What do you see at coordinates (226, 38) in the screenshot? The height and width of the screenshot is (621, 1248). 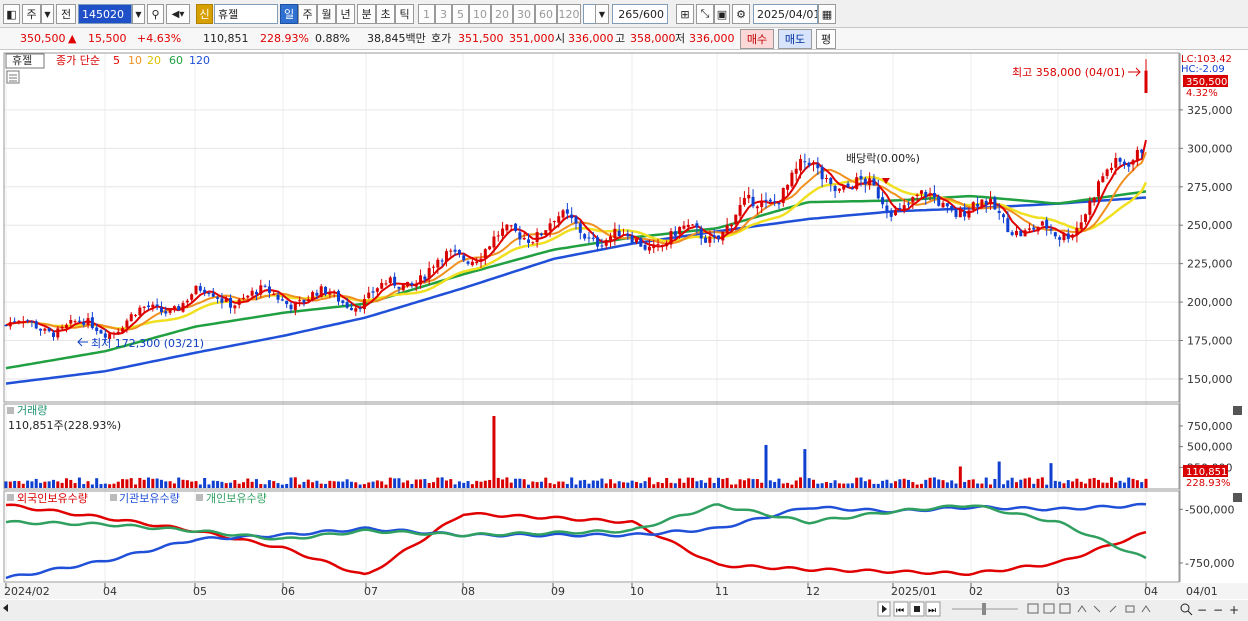 I see `volume-value: 110,851` at bounding box center [226, 38].